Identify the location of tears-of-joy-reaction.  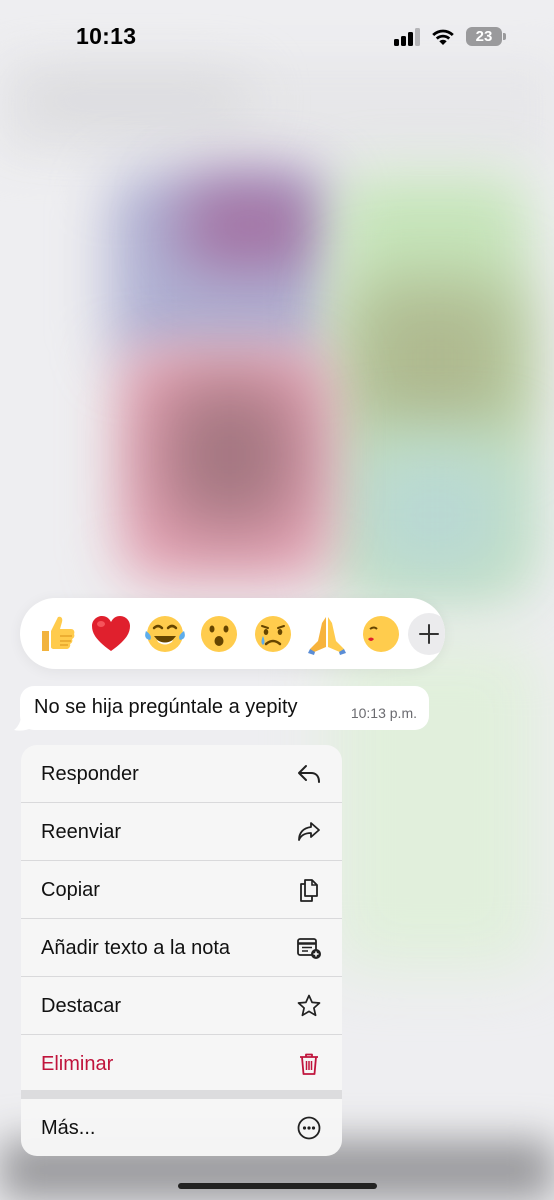
(165, 634).